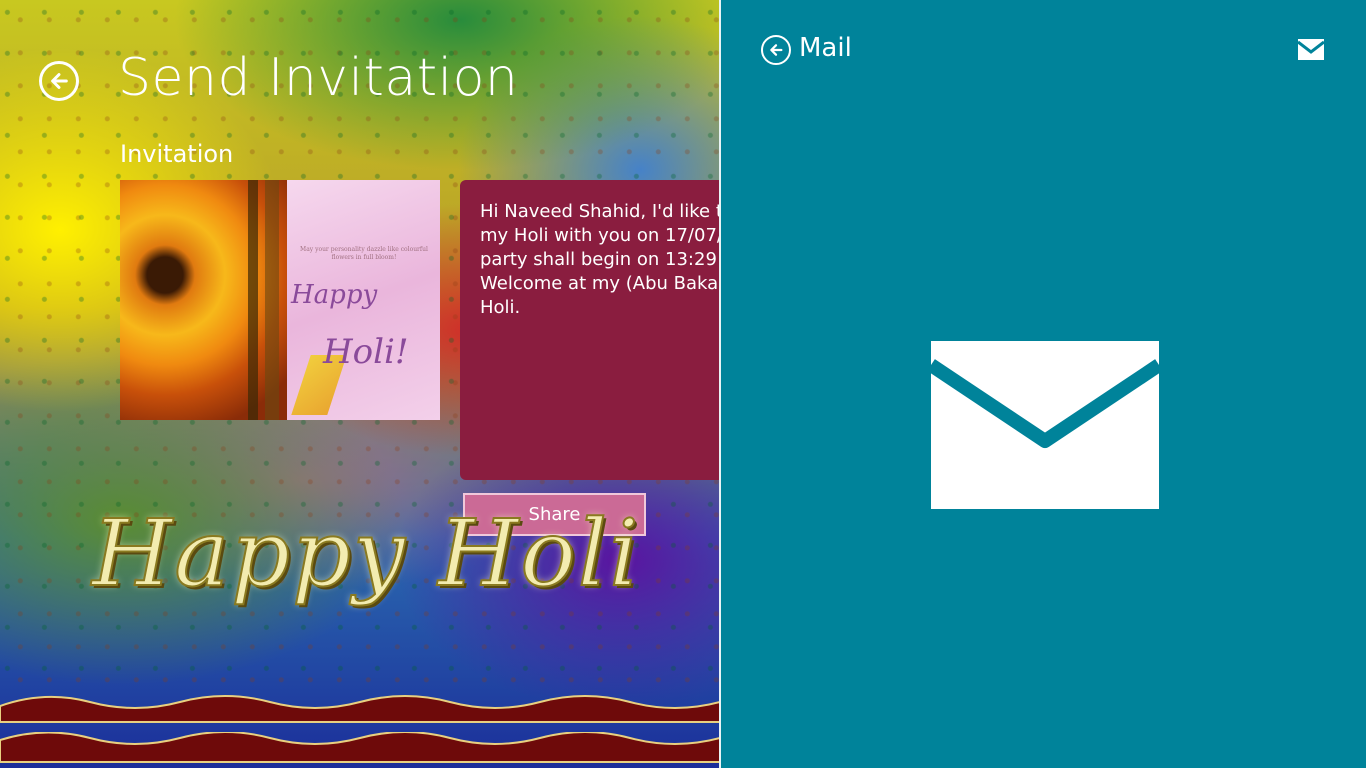 This screenshot has width=1366, height=768. What do you see at coordinates (177, 154) in the screenshot?
I see `section-label: Invitation` at bounding box center [177, 154].